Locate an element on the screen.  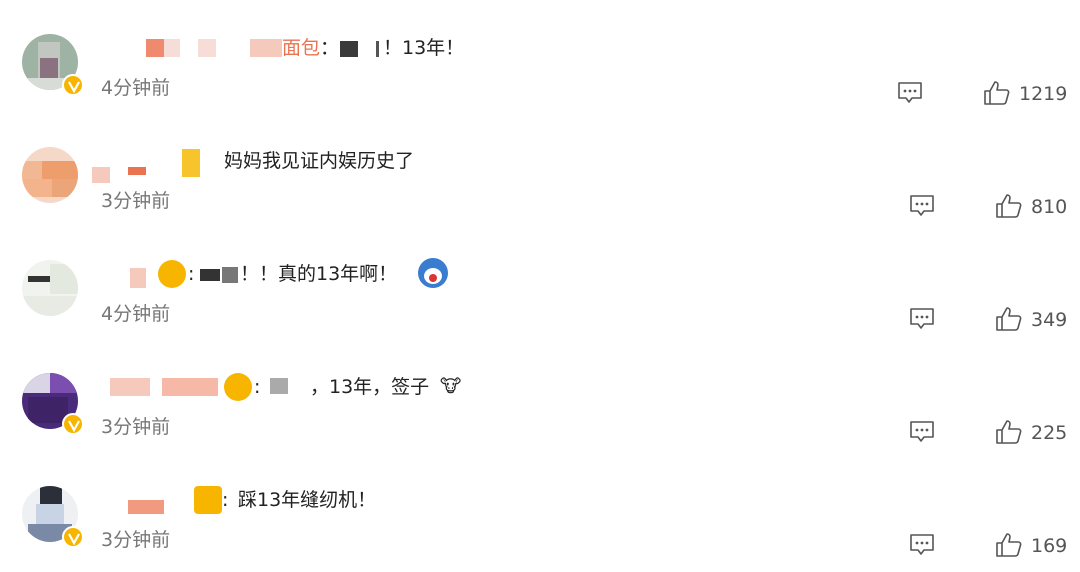
like-count: 225 is located at coordinates (1049, 433).